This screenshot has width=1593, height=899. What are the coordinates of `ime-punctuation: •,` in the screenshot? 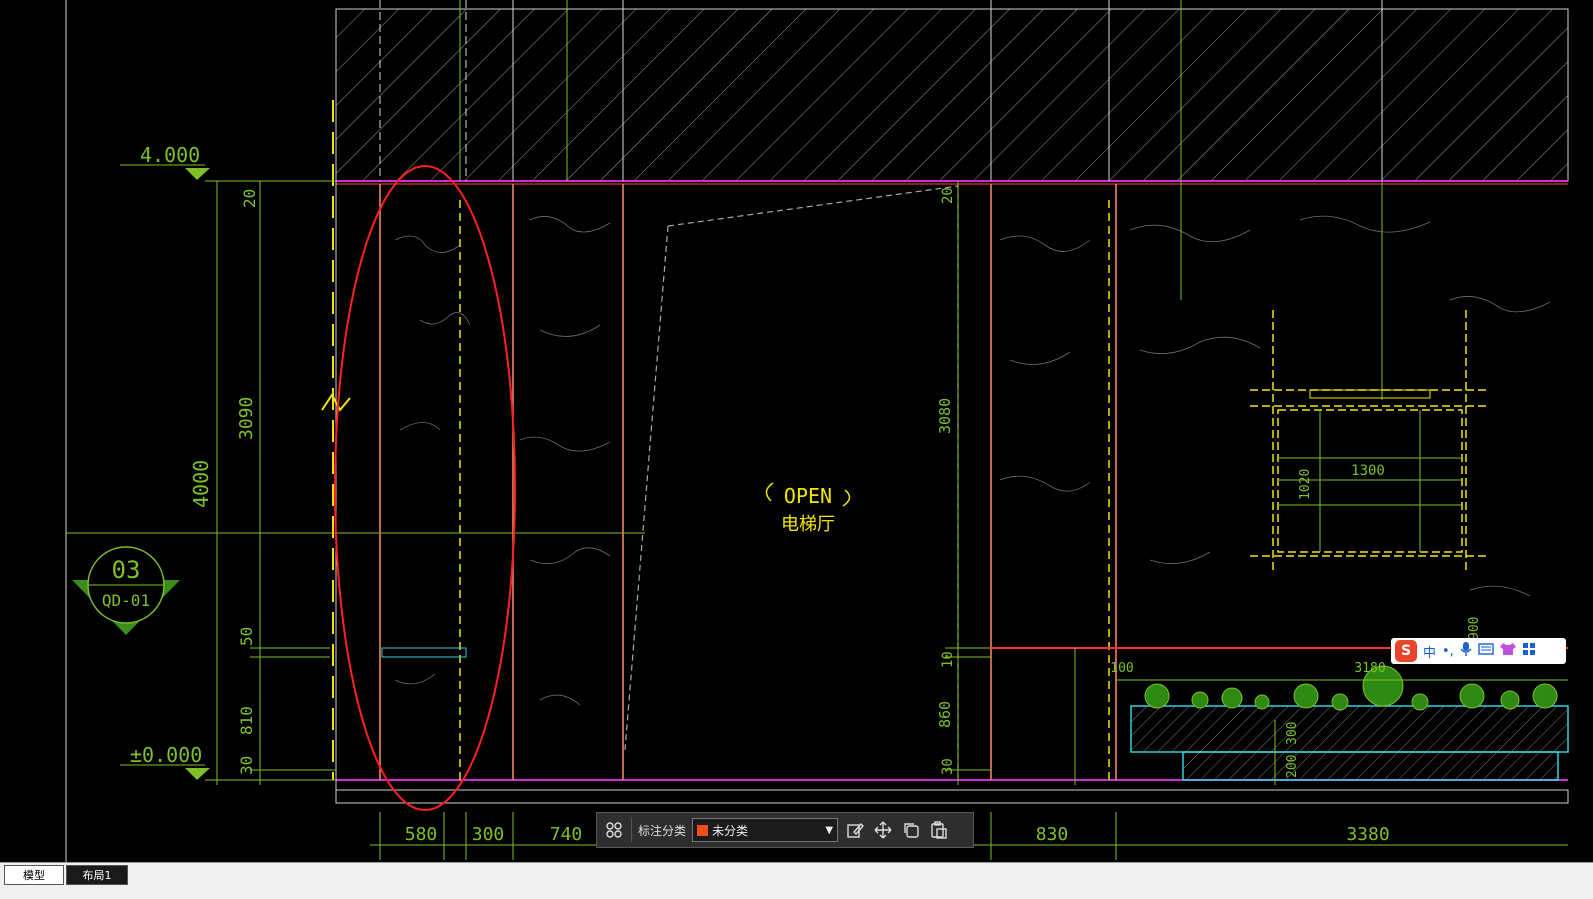 It's located at (1448, 651).